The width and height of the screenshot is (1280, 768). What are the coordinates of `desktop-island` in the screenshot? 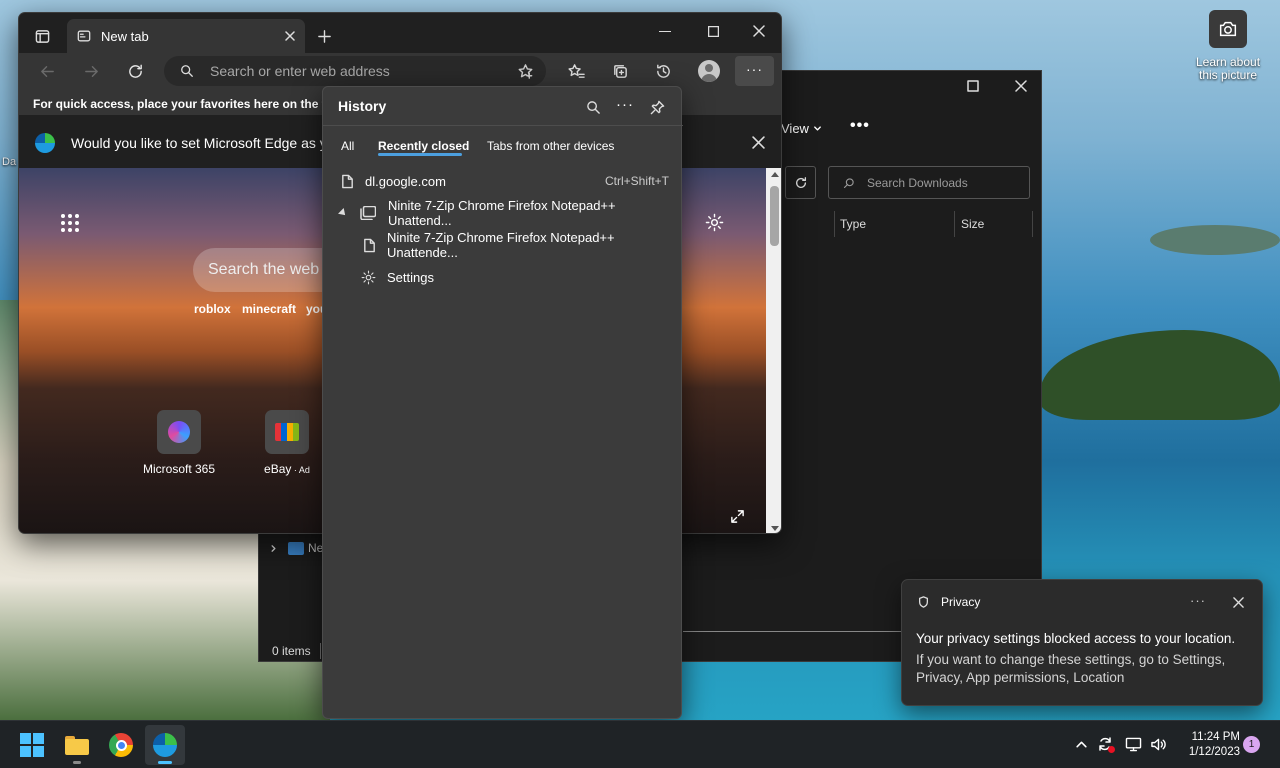 It's located at (1160, 375).